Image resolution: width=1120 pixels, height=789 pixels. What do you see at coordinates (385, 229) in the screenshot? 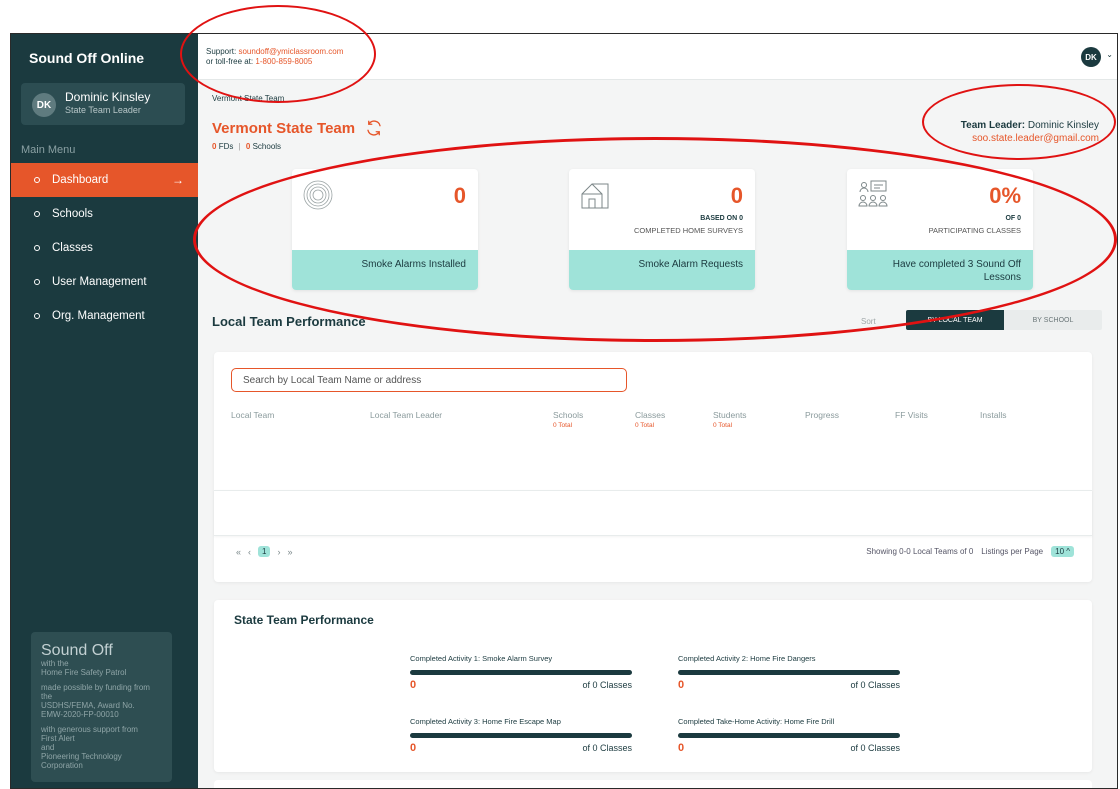
I see `stat-card-smoke-alarms: 0 Smoke Alarms Installed` at bounding box center [385, 229].